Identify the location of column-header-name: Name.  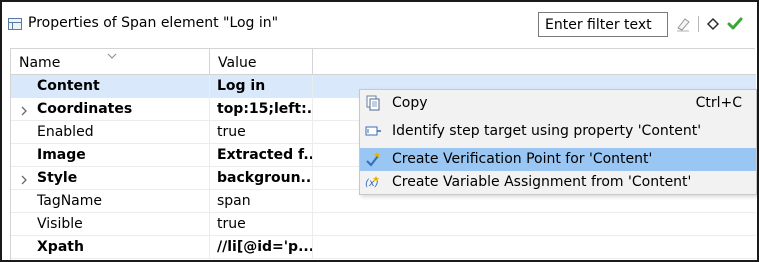
(110, 62).